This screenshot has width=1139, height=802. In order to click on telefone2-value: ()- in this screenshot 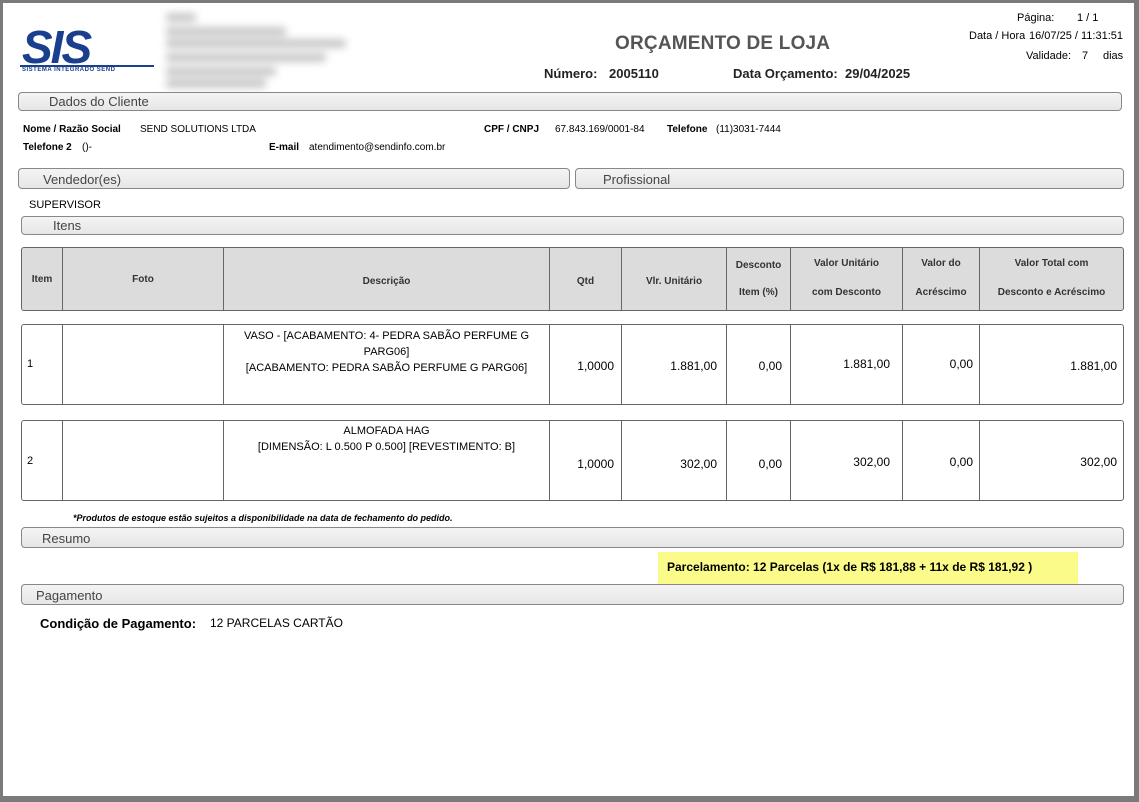, I will do `click(87, 147)`.